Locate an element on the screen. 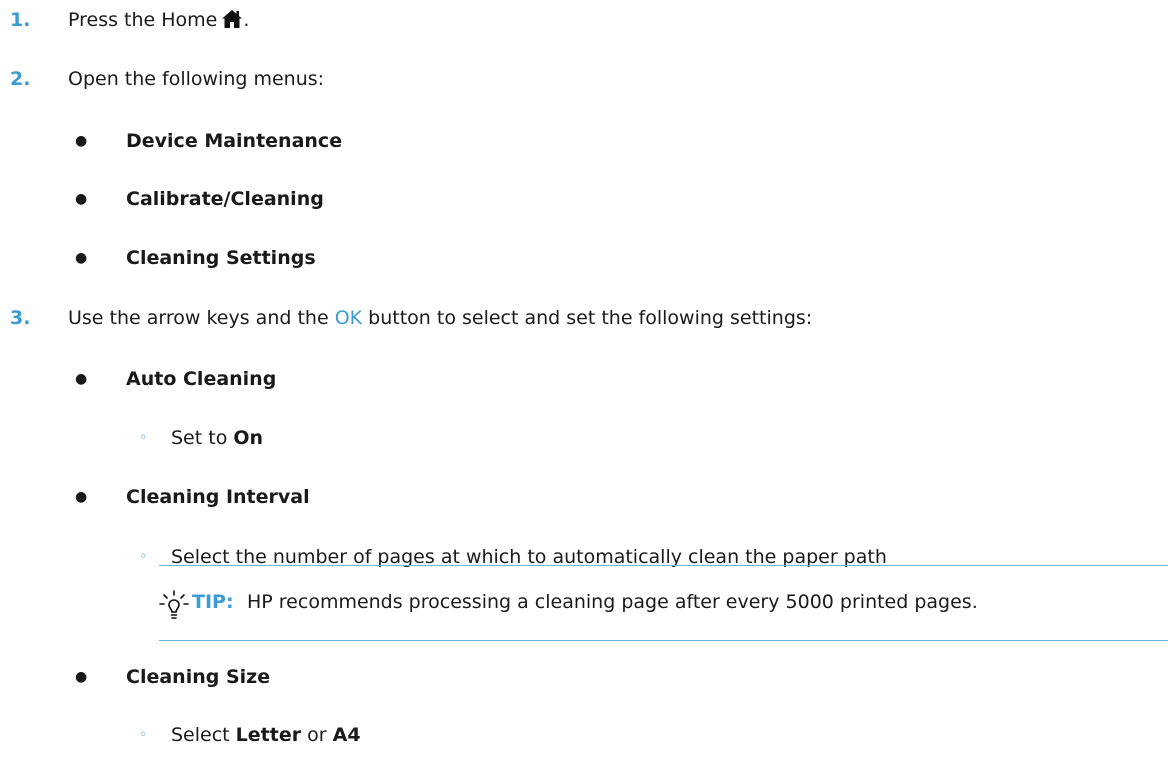 This screenshot has width=1168, height=761. step-number: 2. is located at coordinates (20, 79).